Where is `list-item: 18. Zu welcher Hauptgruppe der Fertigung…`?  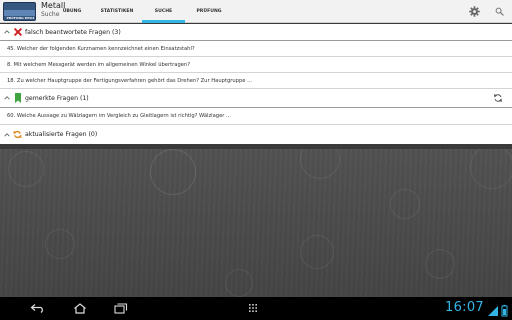 list-item: 18. Zu welcher Hauptgruppe der Fertigung… is located at coordinates (256, 81).